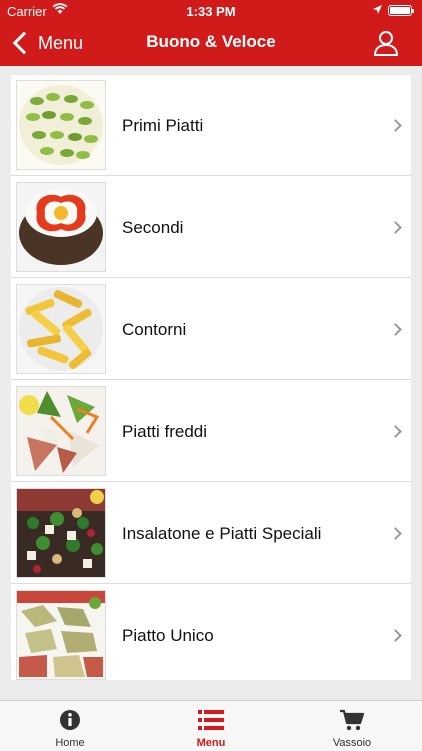 Image resolution: width=422 pixels, height=751 pixels. I want to click on tab-bar: Home Menu Vassoio, so click(211, 725).